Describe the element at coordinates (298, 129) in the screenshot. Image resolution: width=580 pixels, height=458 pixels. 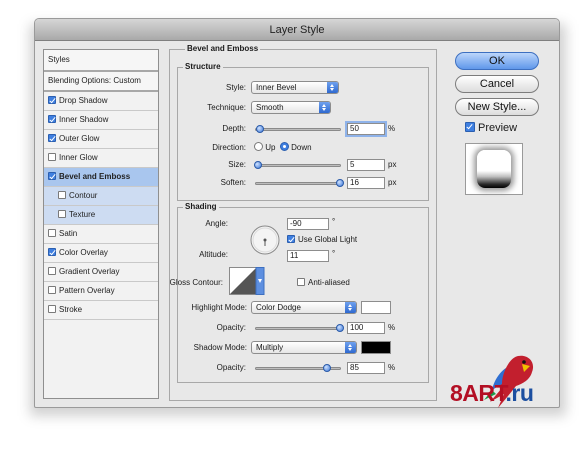
I see `depth-slider` at that location.